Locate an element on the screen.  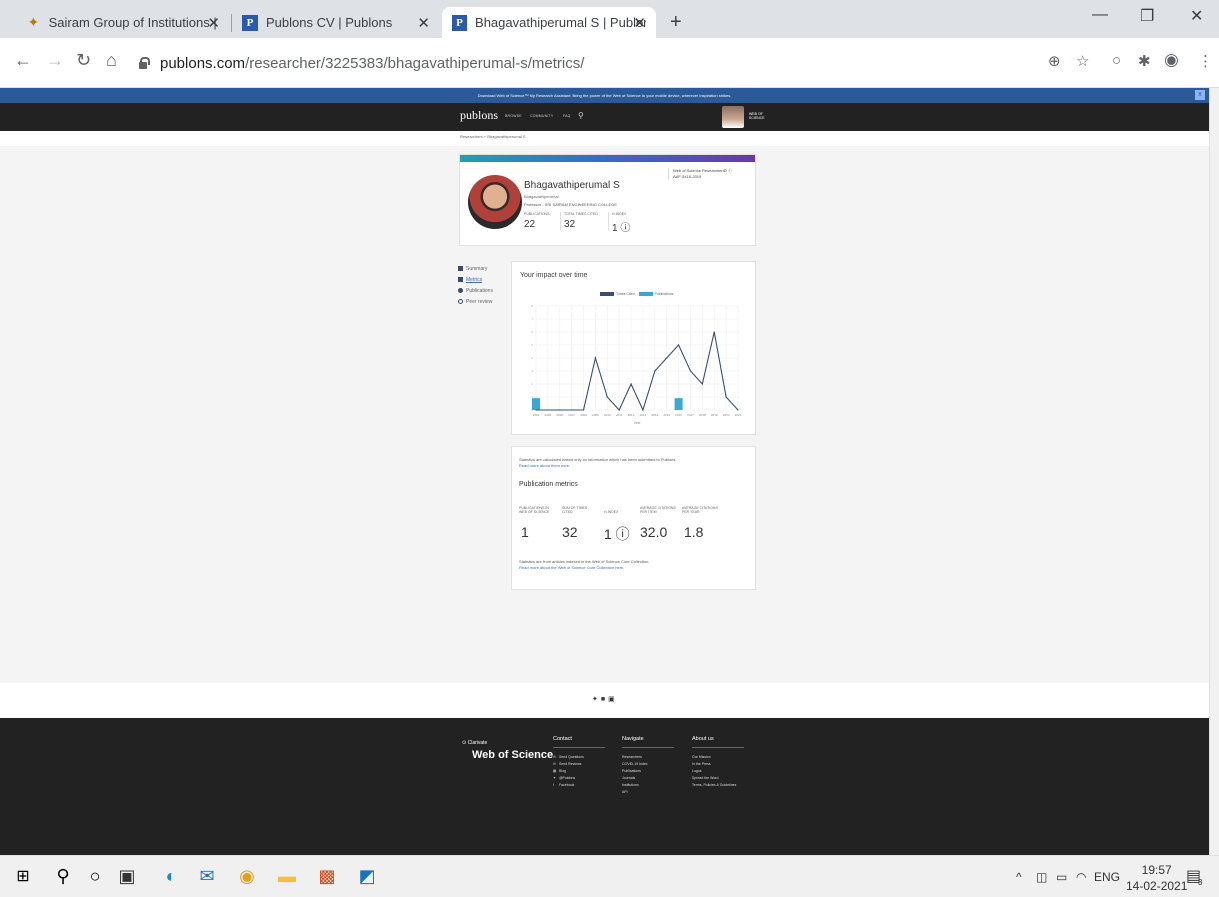
x-tick-label: 2006 is located at coordinates (559, 415).